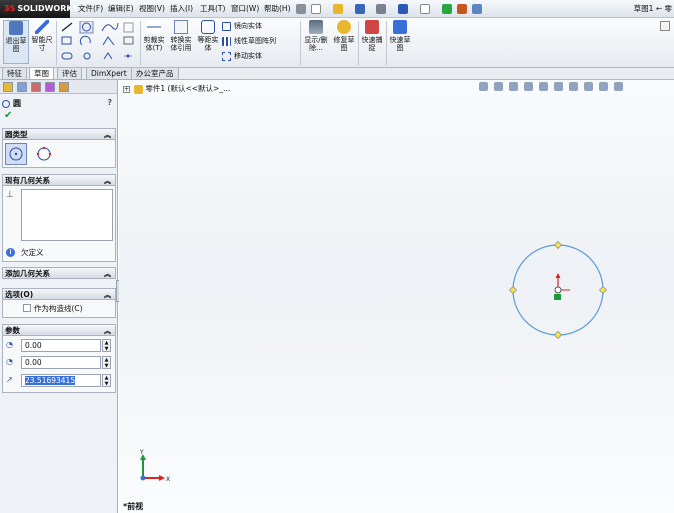  I want to click on expand-tree-icon: +, so click(126, 89).